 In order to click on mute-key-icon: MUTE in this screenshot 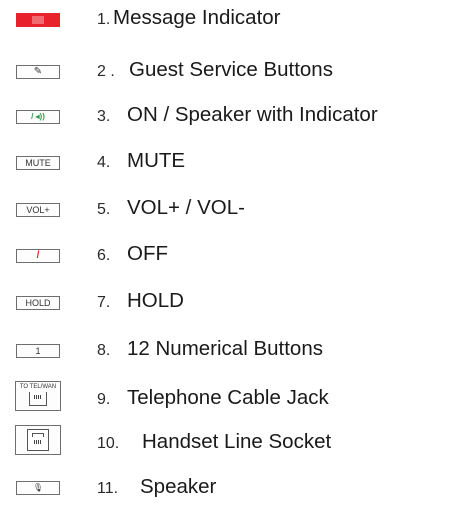, I will do `click(38, 163)`.